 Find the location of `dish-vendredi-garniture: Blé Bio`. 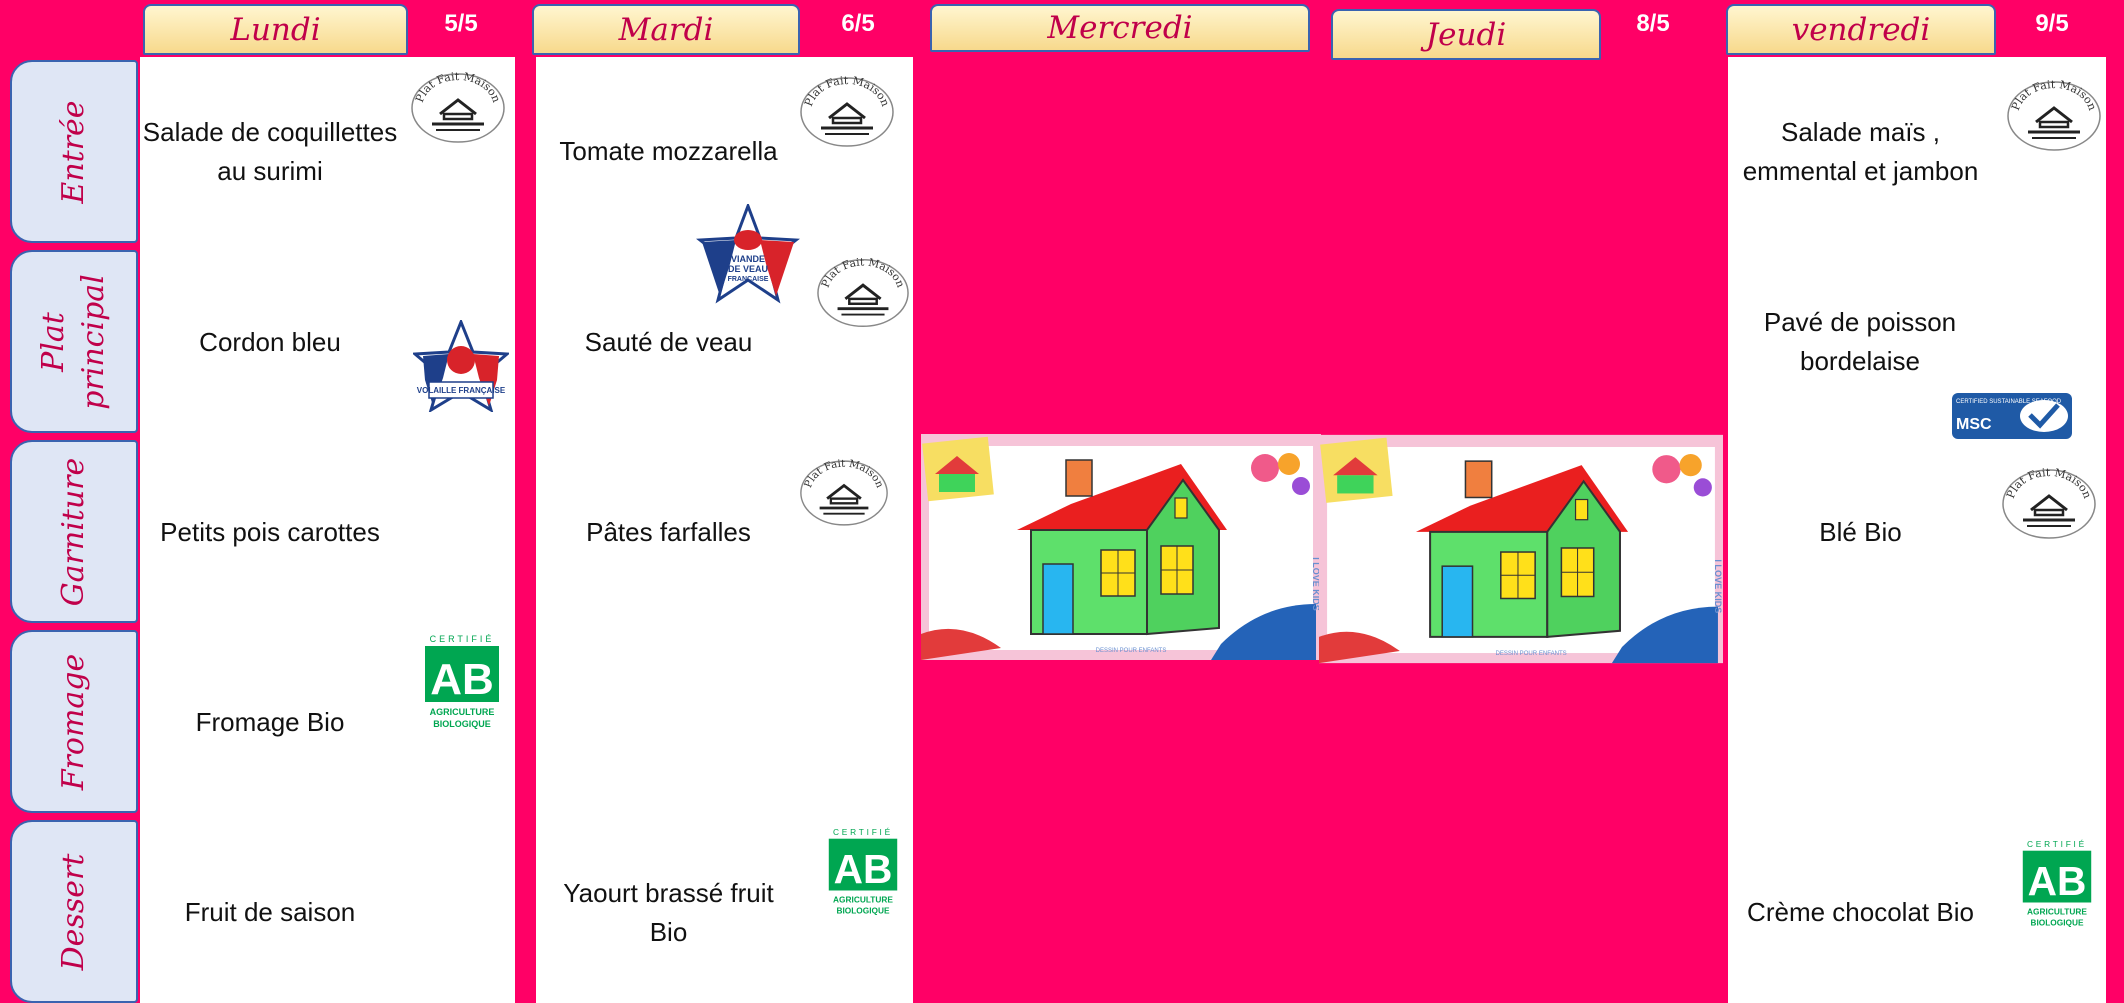

dish-vendredi-garniture: Blé Bio is located at coordinates (1860, 532).